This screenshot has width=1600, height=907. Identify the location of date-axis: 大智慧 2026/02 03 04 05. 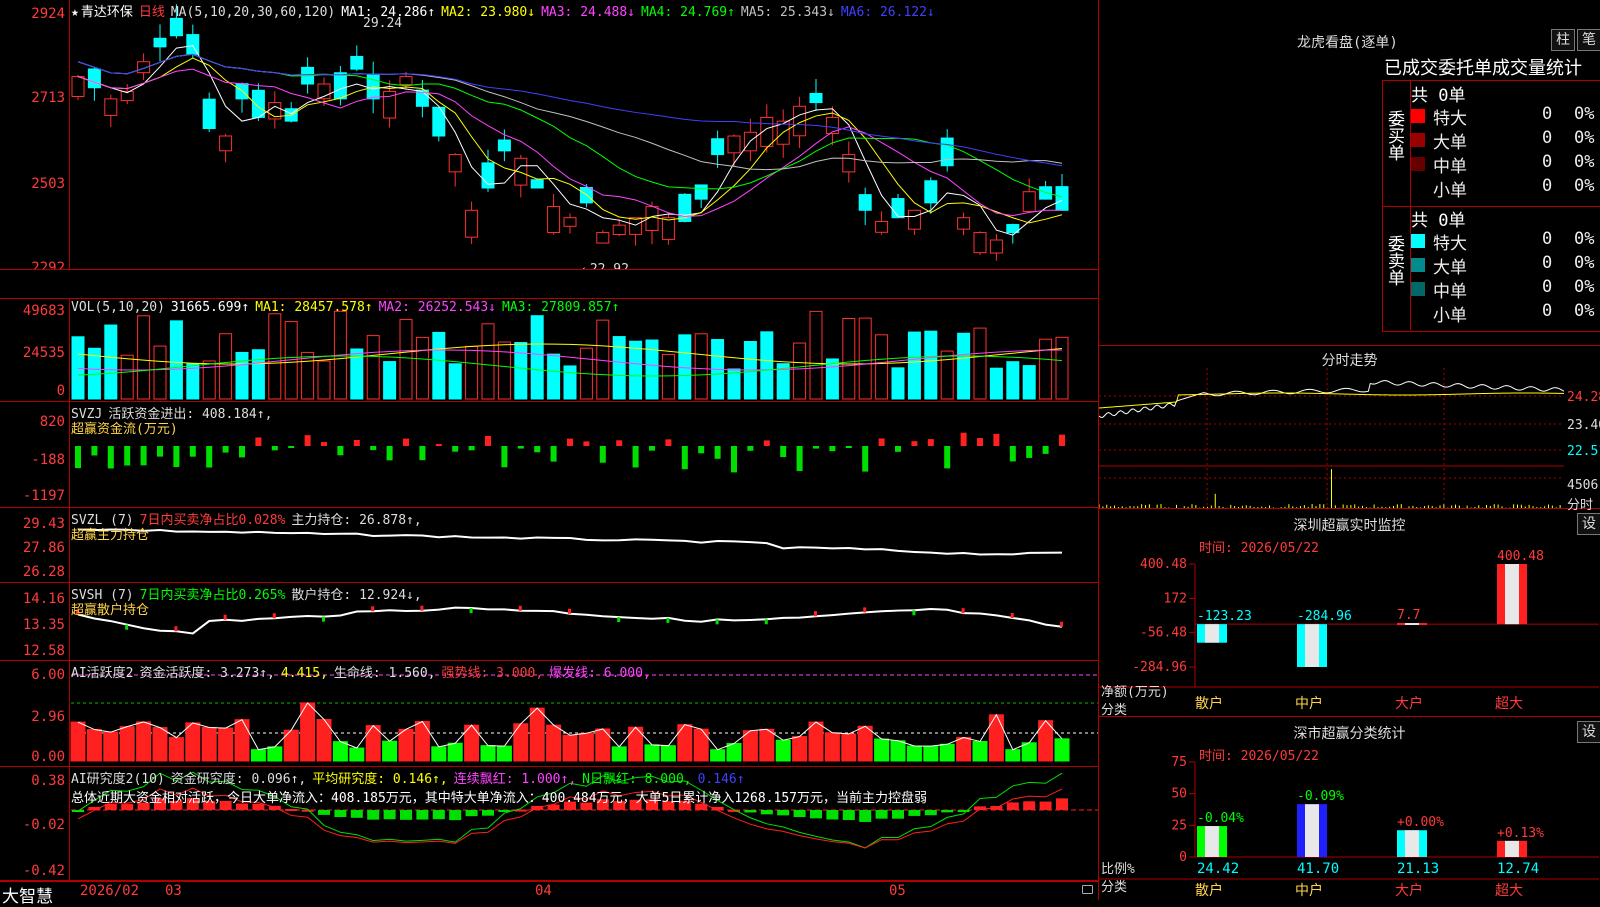
(549, 894).